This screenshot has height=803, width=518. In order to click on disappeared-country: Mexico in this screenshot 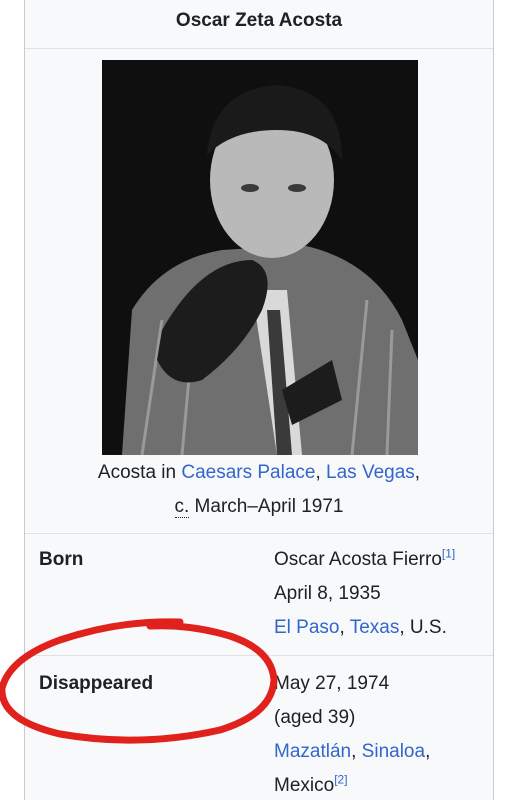, I will do `click(304, 785)`.